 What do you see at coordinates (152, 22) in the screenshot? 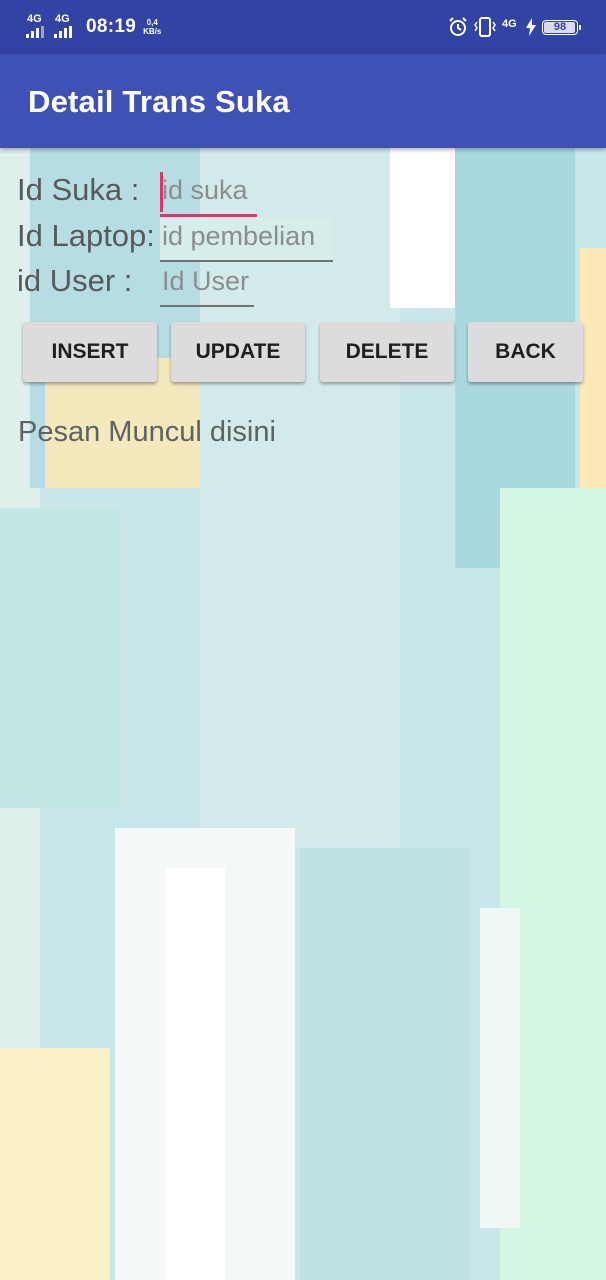
I see `speed-value: 0,4` at bounding box center [152, 22].